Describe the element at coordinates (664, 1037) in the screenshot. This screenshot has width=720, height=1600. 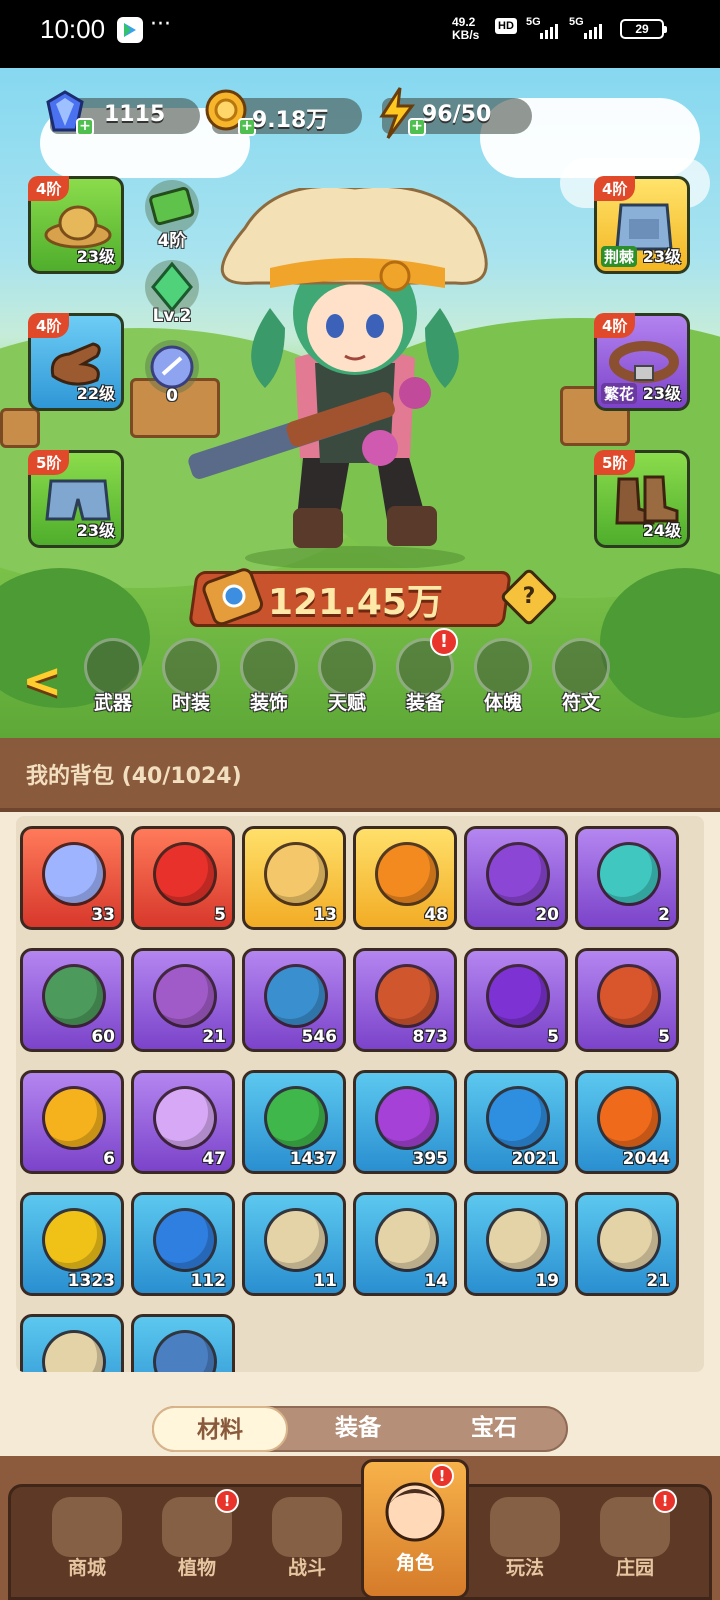
I see `item-count: 5` at that location.